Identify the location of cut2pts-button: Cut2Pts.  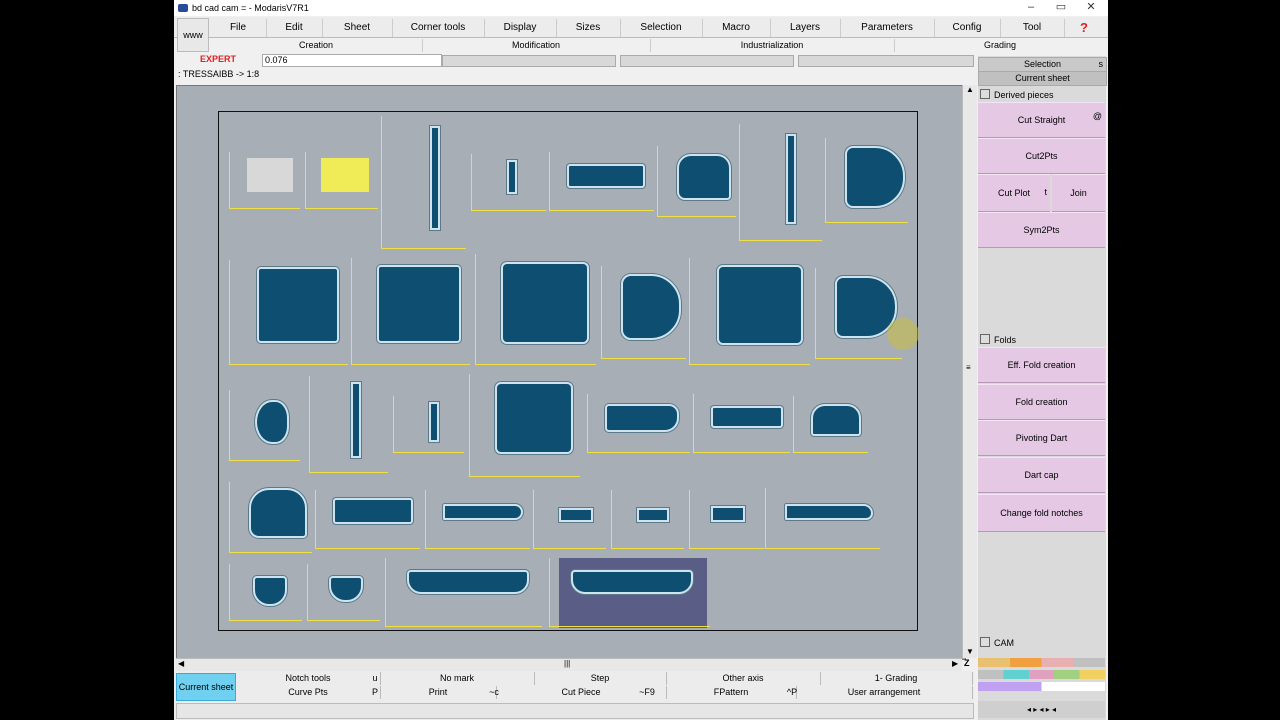
(1041, 156).